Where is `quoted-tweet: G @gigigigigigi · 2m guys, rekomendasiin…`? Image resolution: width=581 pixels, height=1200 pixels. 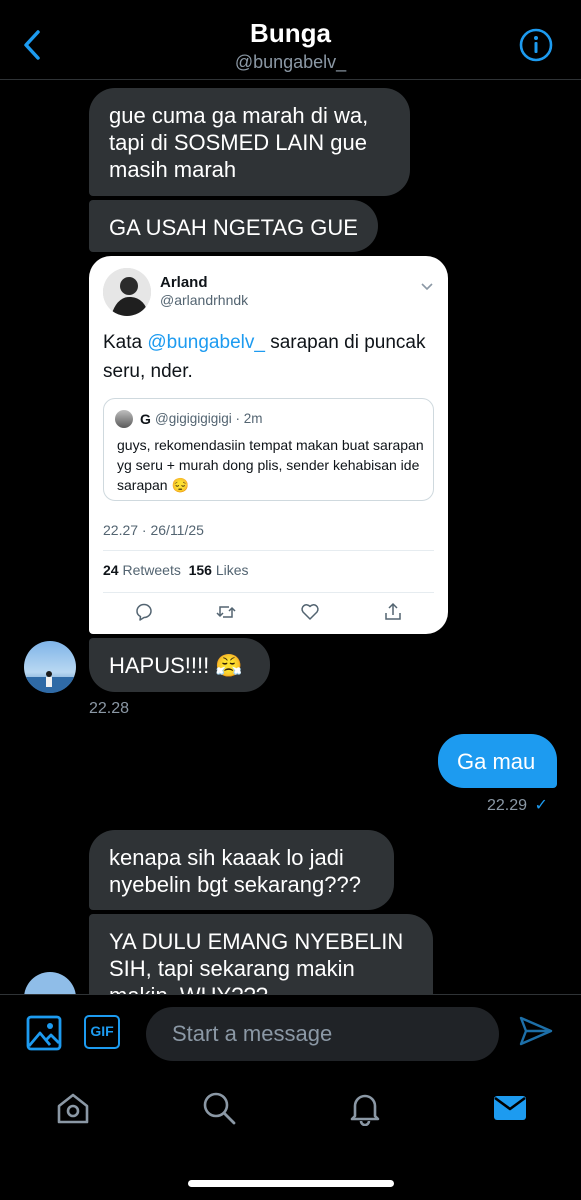 quoted-tweet: G @gigigigigigi · 2m guys, rekomendasiin… is located at coordinates (268, 449).